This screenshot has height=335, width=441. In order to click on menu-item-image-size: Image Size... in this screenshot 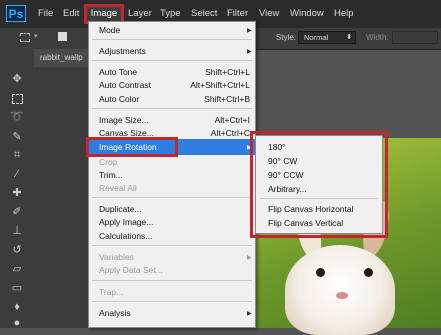, I will do `click(124, 120)`.